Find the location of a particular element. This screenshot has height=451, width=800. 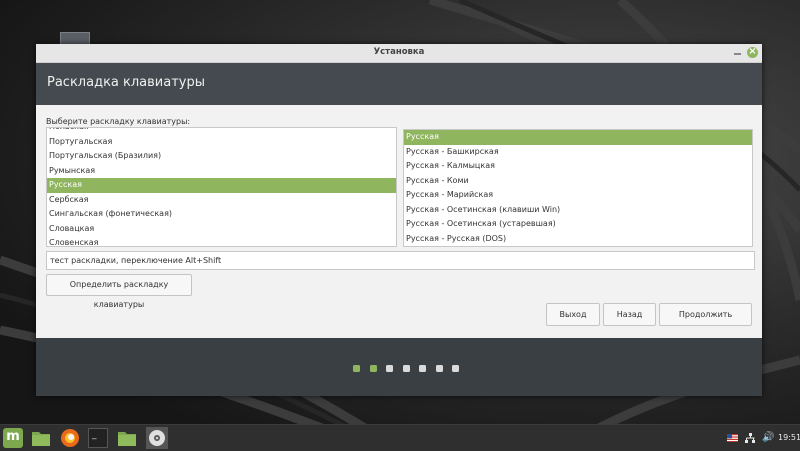

list-item: Русская - Осетинская (клавиши Win) is located at coordinates (578, 210).